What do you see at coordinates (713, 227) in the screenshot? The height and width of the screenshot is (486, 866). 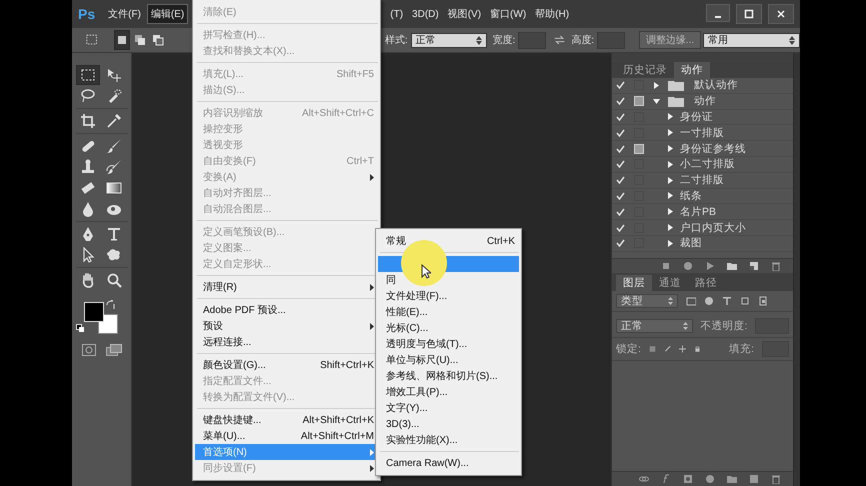 I see `action-name: 户口内页大小` at bounding box center [713, 227].